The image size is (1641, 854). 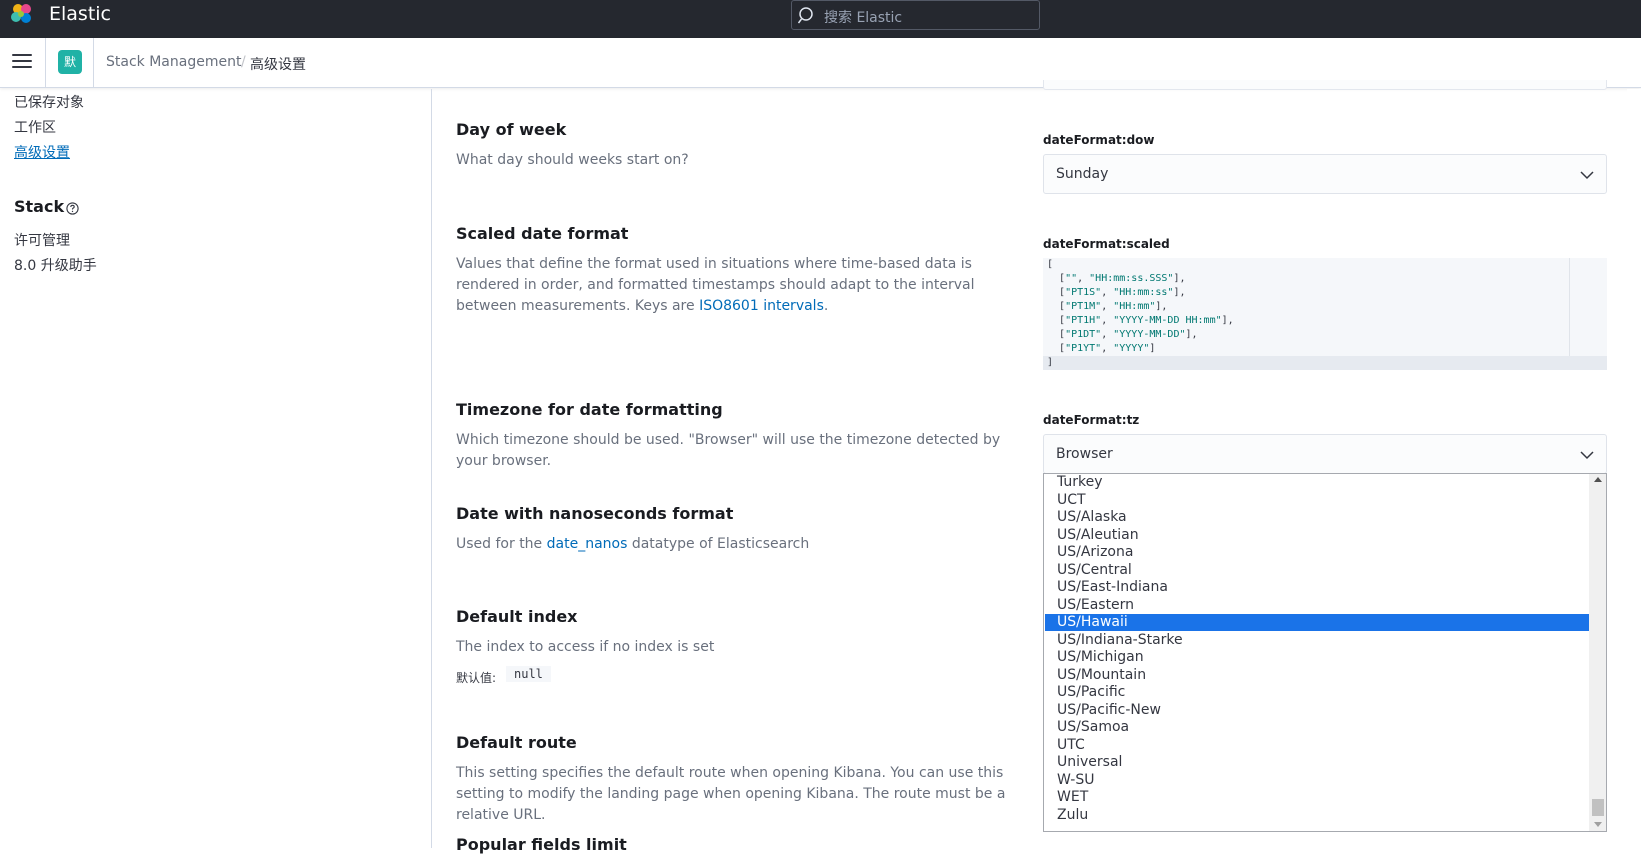 I want to click on code-line: [, so click(x=1050, y=264).